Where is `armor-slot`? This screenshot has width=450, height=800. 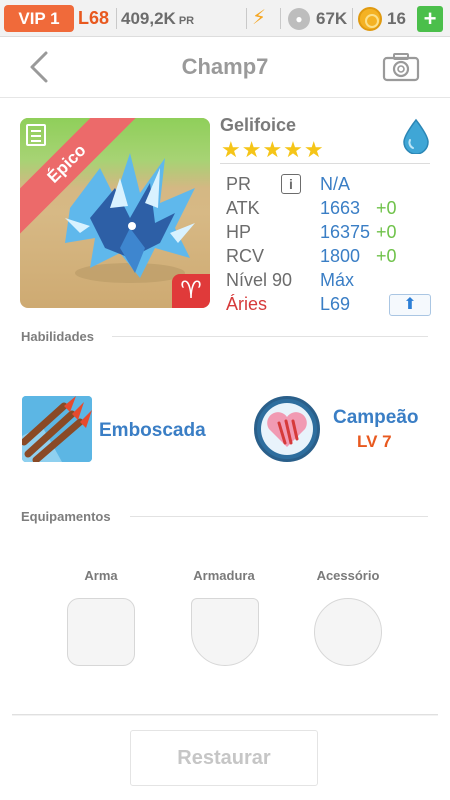
armor-slot is located at coordinates (225, 632).